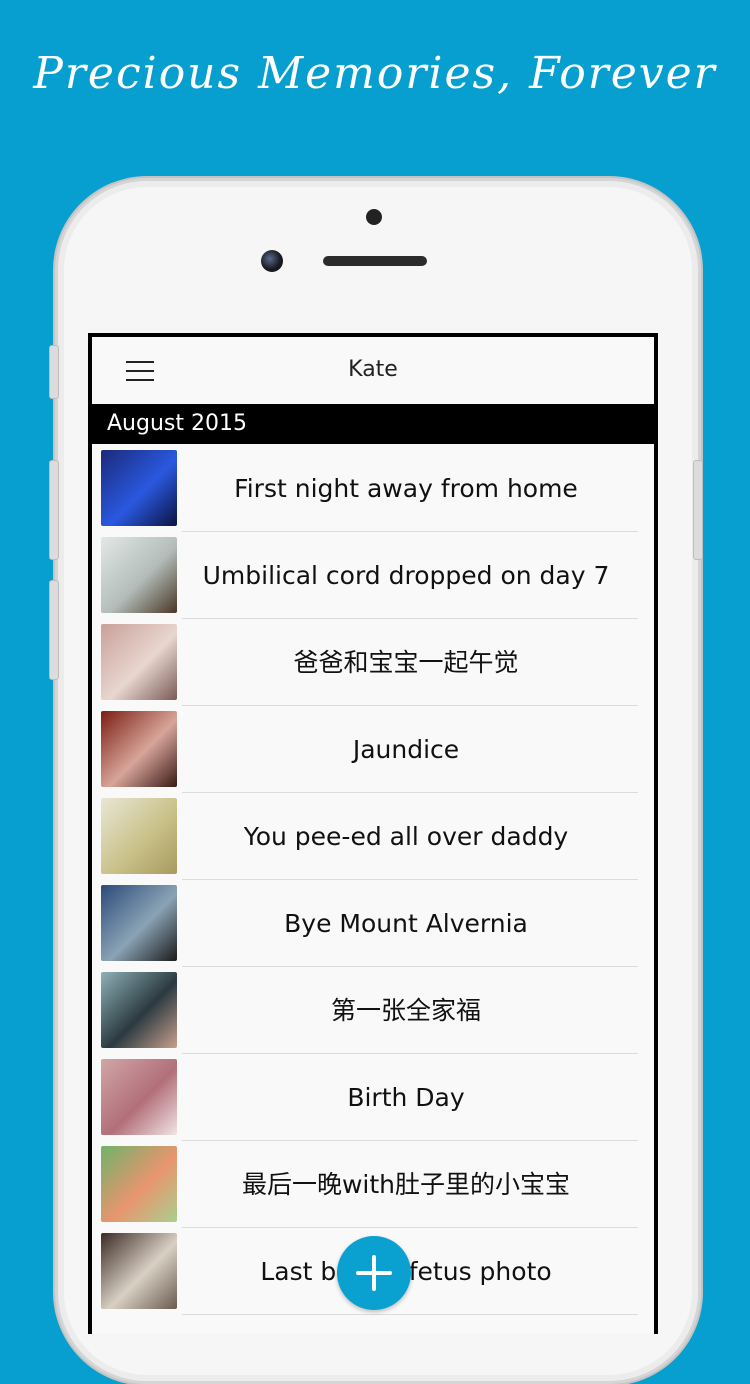 The height and width of the screenshot is (1384, 750). I want to click on memory-title: Jaundice, so click(406, 749).